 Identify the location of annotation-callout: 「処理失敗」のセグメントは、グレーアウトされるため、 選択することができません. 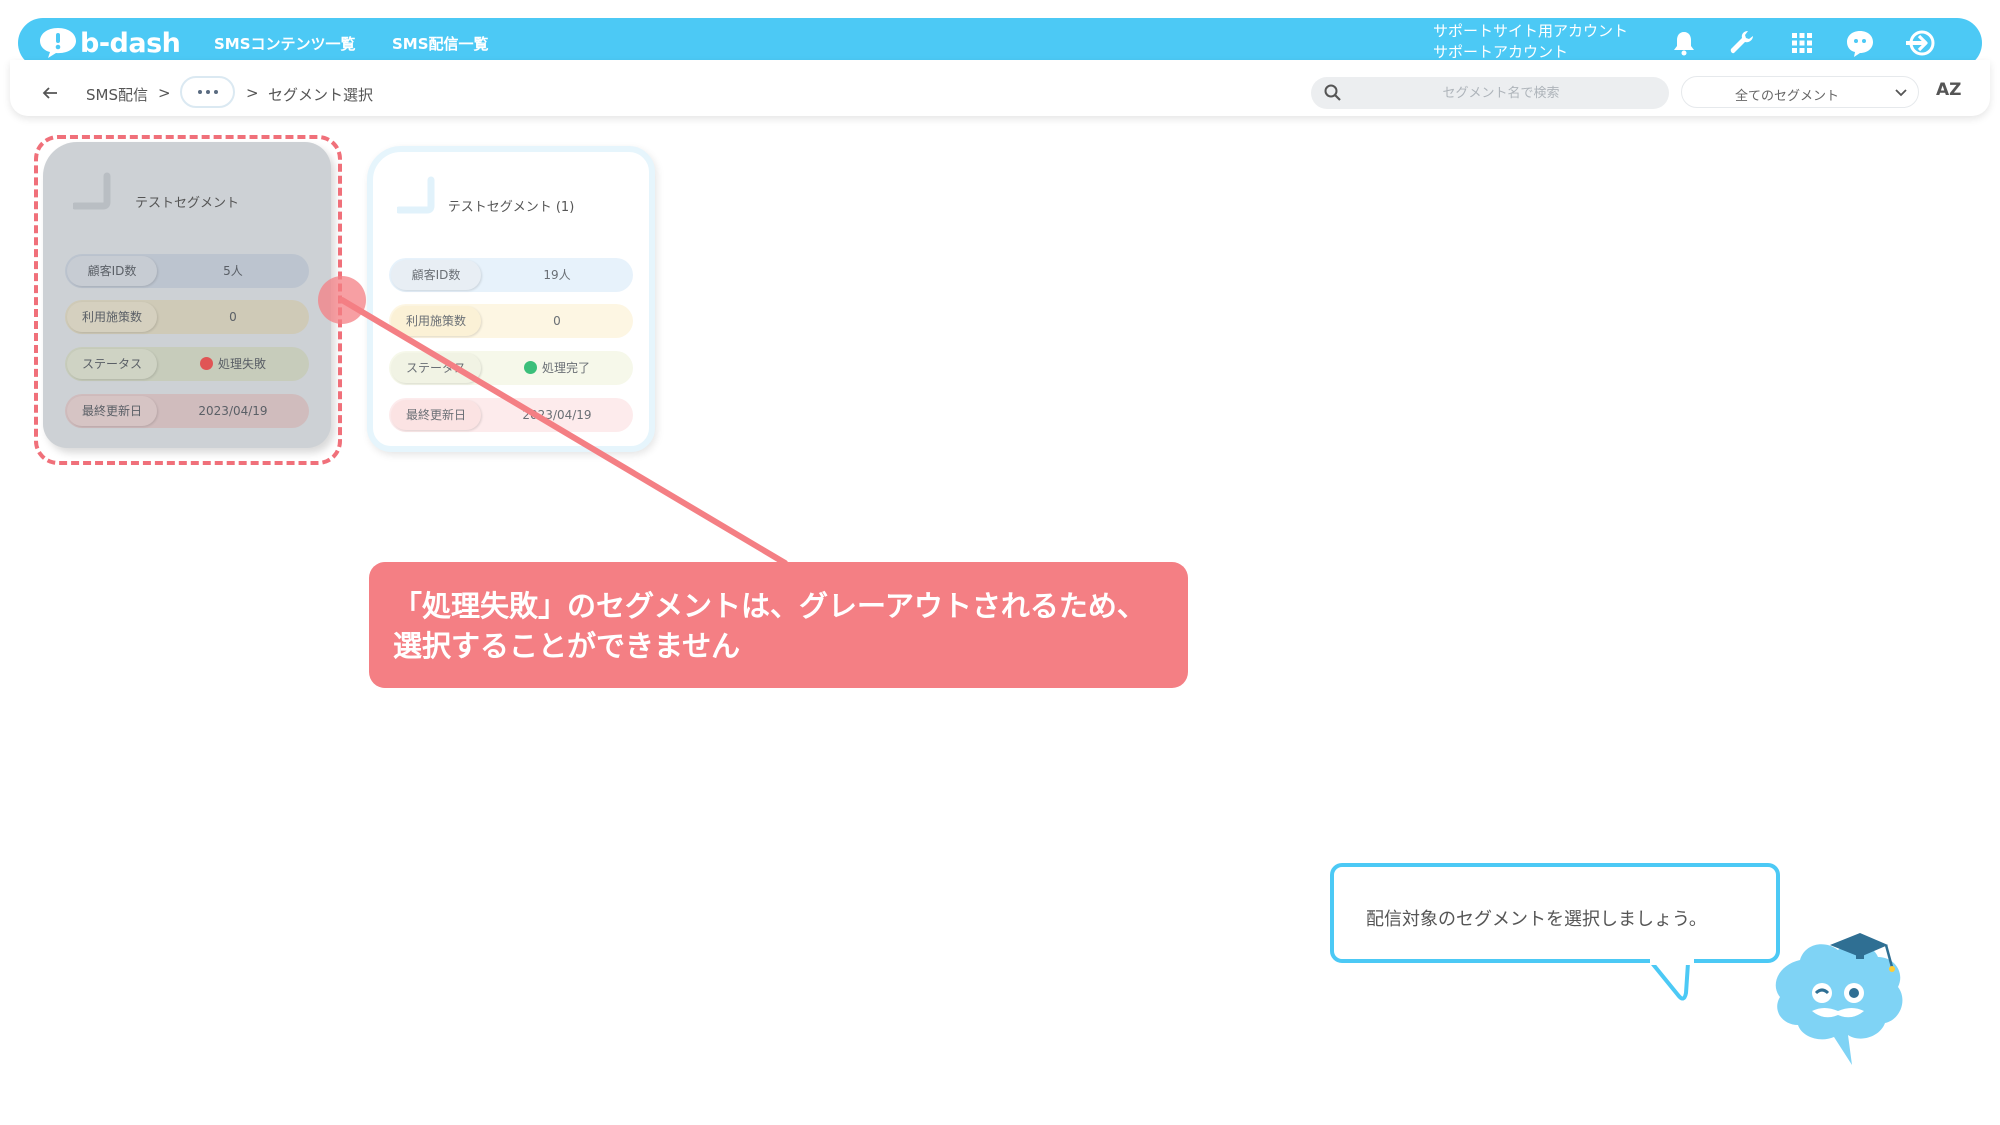
(778, 625).